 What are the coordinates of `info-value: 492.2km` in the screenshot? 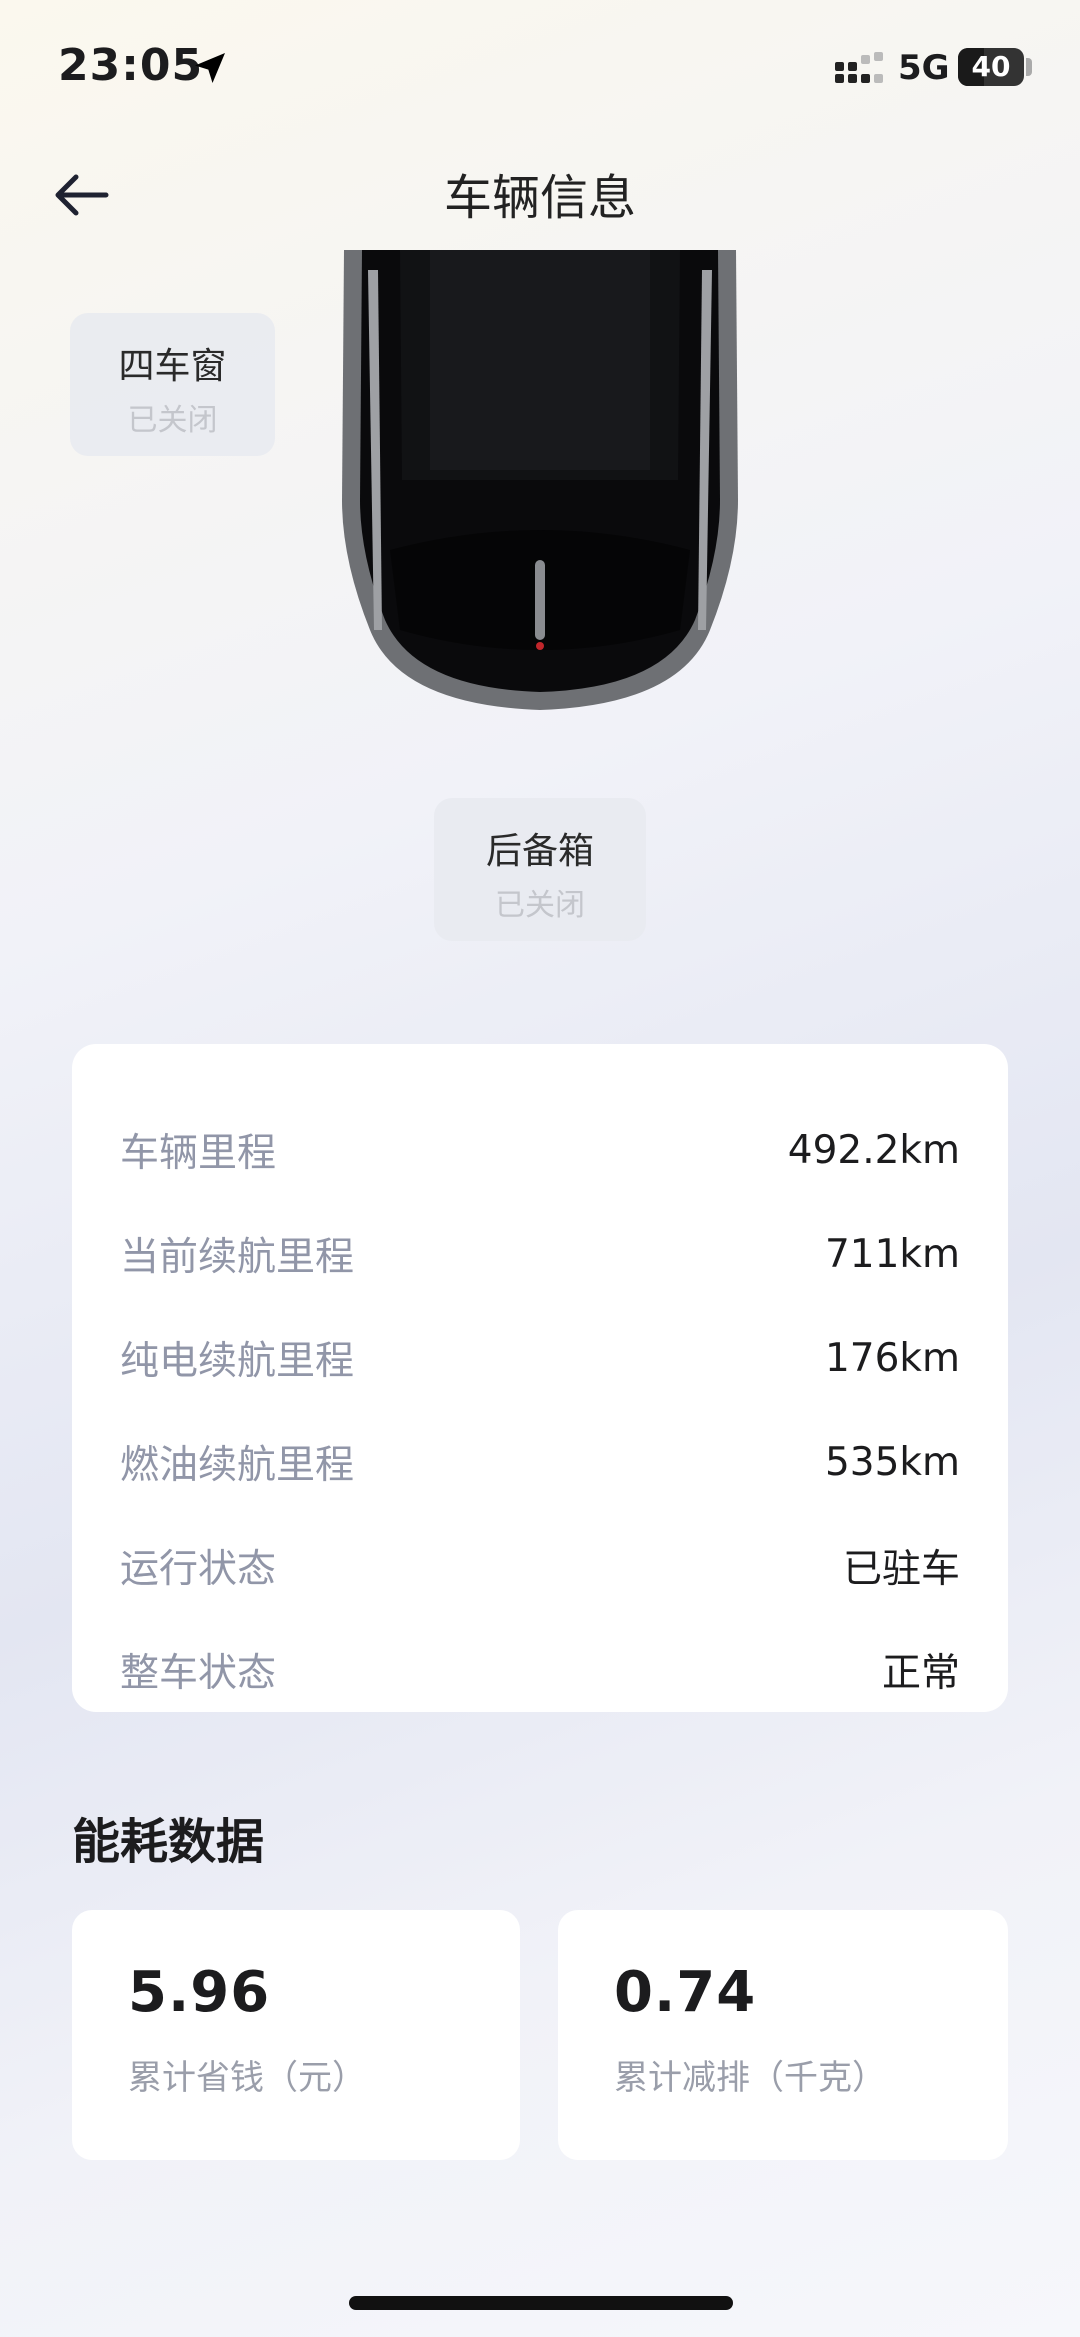 It's located at (873, 1150).